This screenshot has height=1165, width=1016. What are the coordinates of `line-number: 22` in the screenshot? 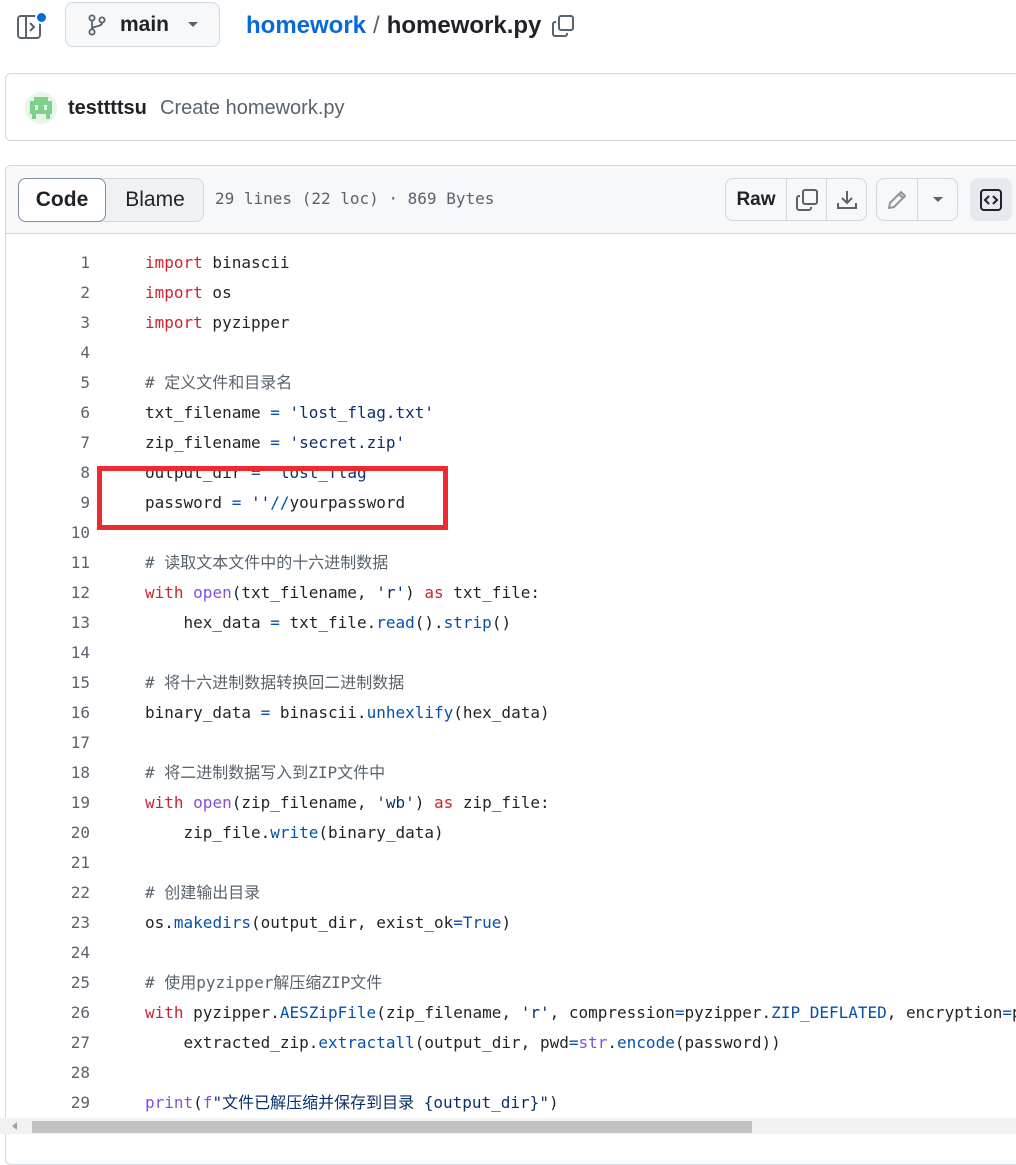 It's located at (48, 893).